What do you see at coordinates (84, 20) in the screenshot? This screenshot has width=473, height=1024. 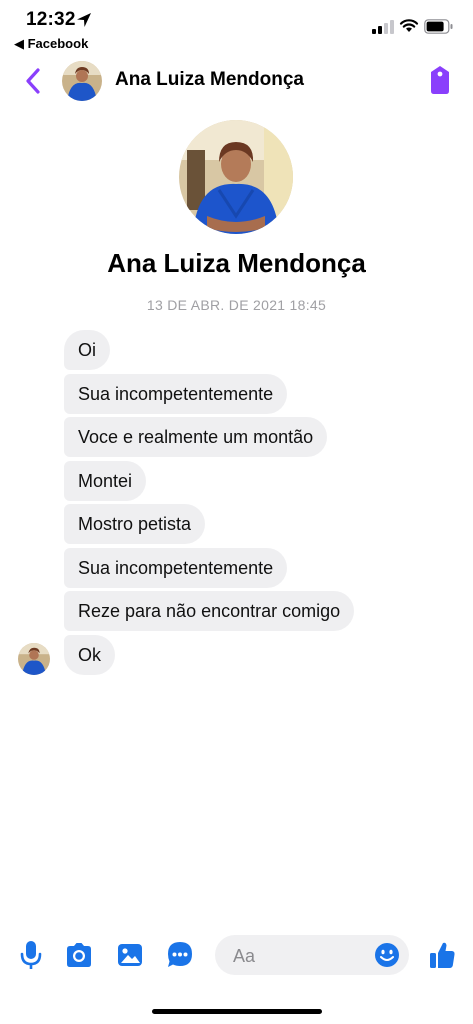 I see `location-arrow-icon` at bounding box center [84, 20].